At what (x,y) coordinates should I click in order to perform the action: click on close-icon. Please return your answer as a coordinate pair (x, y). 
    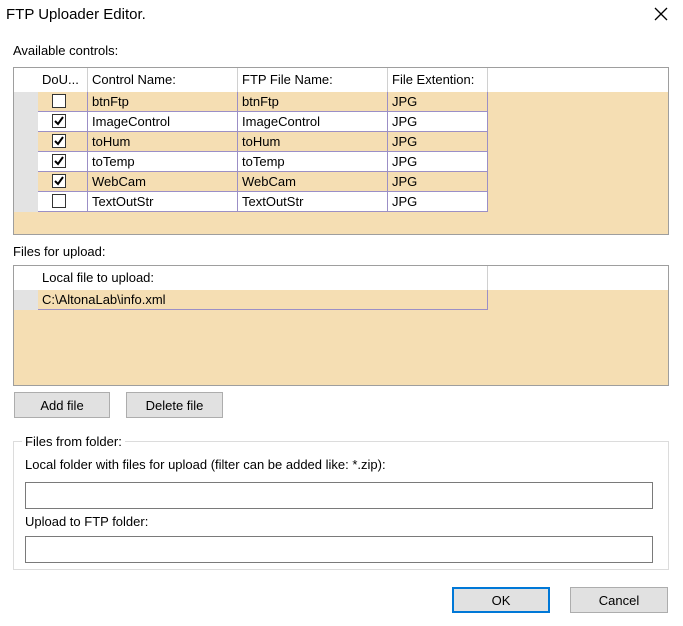
    Looking at the image, I should click on (661, 14).